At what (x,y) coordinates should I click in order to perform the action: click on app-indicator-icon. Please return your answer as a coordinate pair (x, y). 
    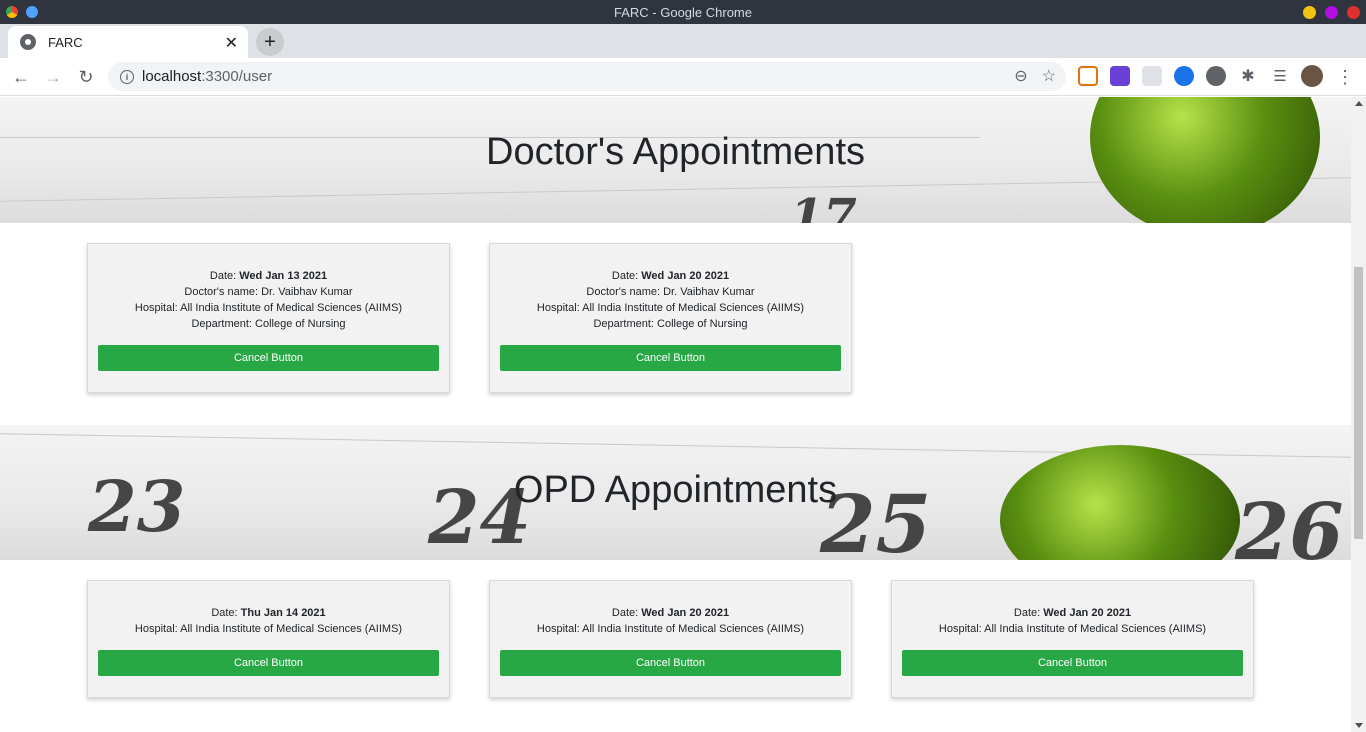
    Looking at the image, I should click on (32, 12).